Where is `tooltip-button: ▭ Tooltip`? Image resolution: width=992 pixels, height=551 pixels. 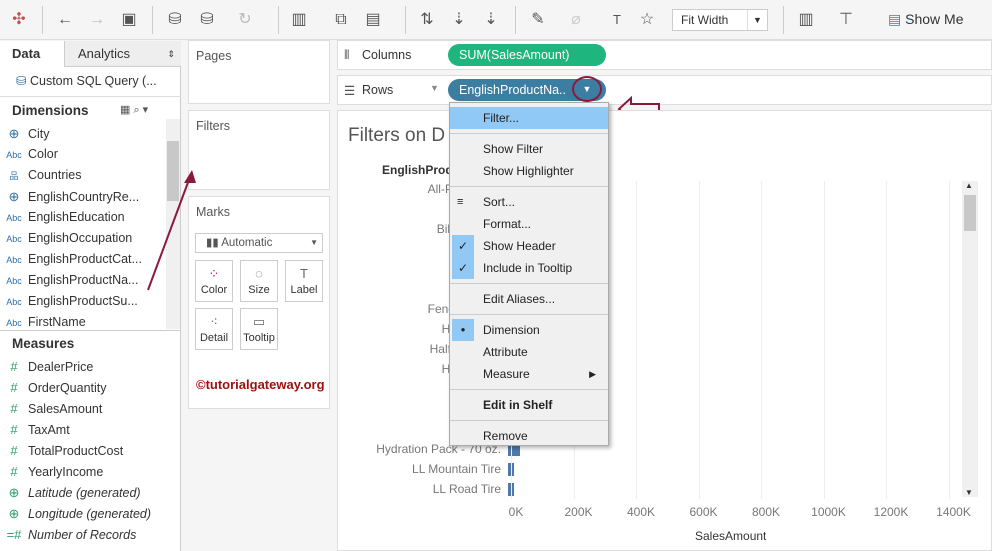 tooltip-button: ▭ Tooltip is located at coordinates (259, 329).